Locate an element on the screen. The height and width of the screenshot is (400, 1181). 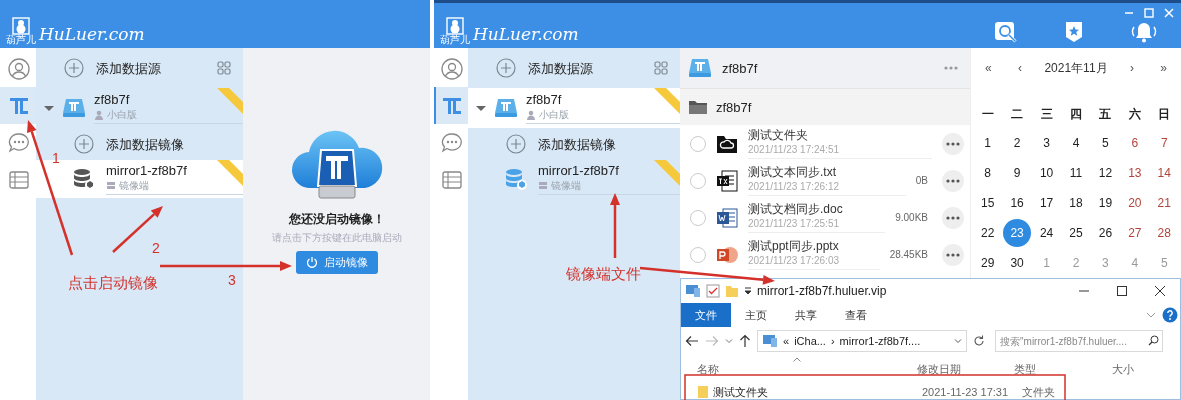
calendar-day: 9 is located at coordinates (1017, 173).